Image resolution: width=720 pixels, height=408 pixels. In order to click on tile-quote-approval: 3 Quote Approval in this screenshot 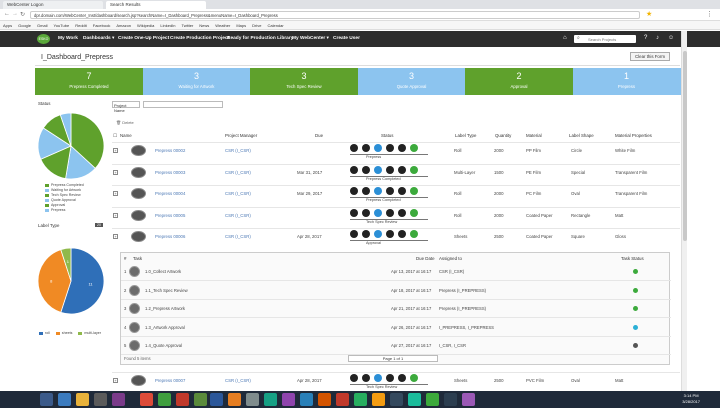, I will do `click(411, 81)`.